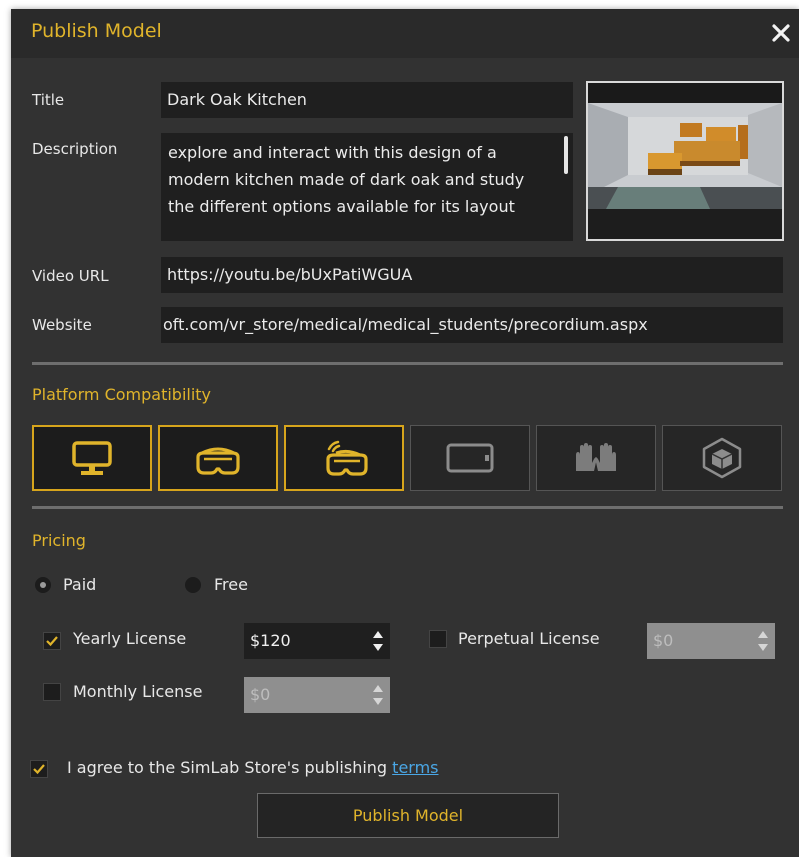 The width and height of the screenshot is (799, 857). I want to click on platform-heading: Platform Compatibility, so click(122, 394).